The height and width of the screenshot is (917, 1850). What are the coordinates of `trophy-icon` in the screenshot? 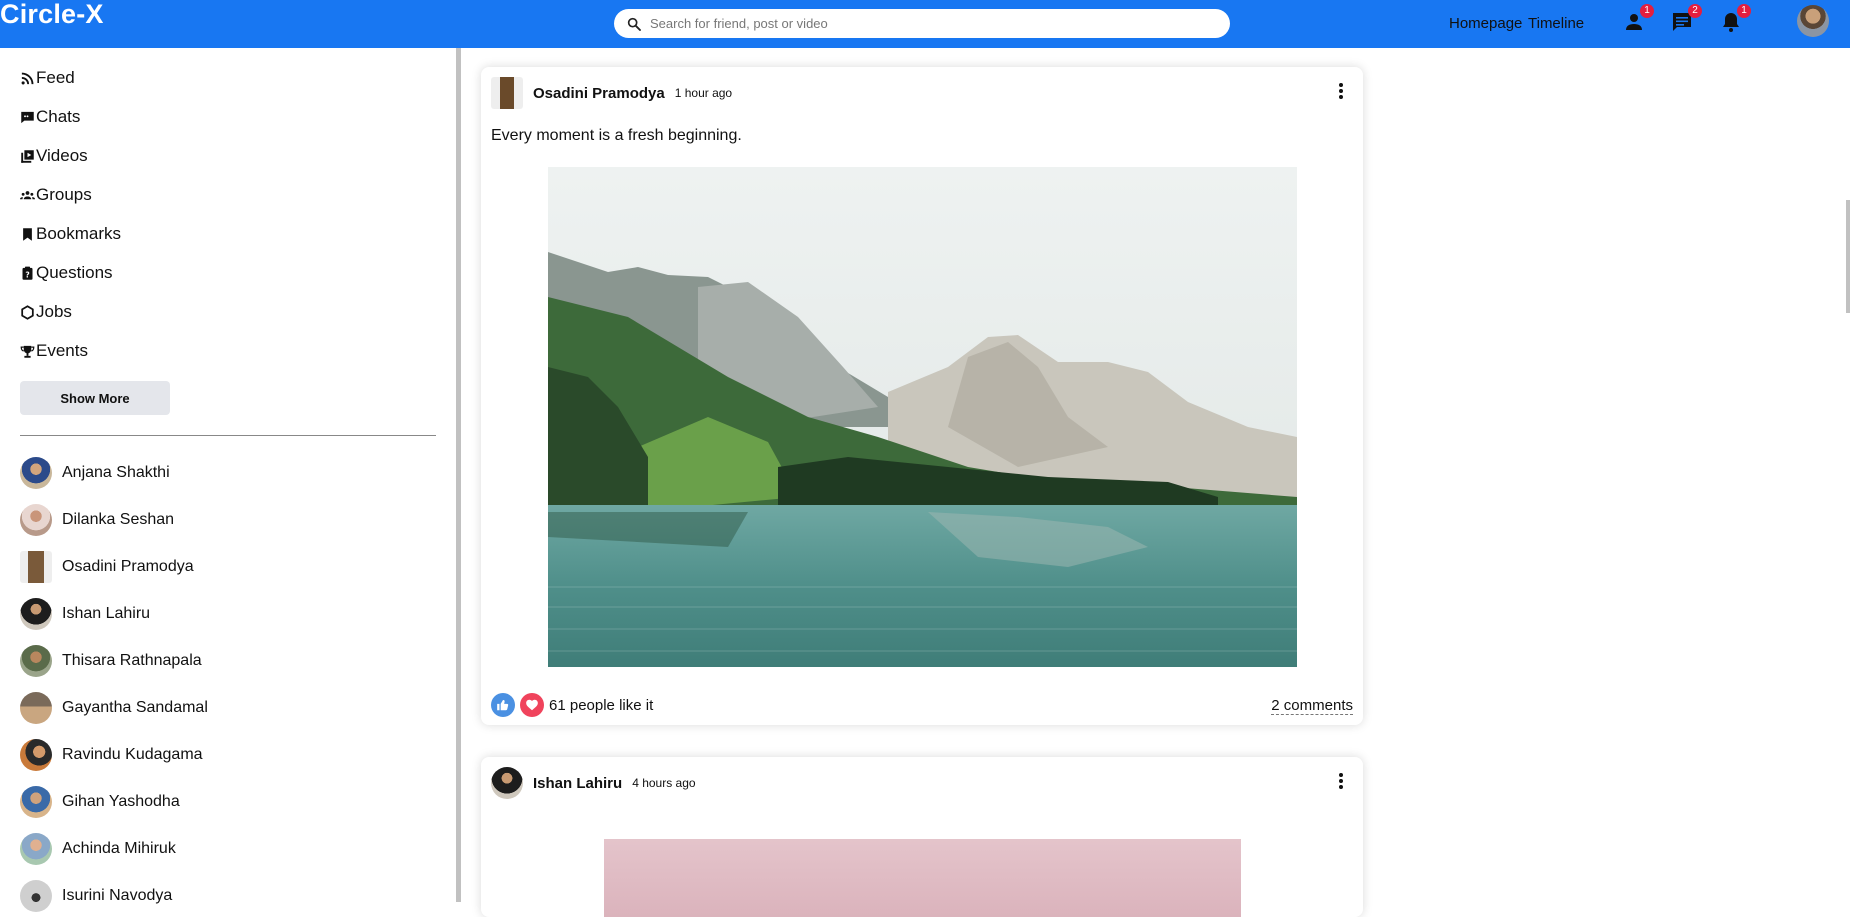 It's located at (27, 351).